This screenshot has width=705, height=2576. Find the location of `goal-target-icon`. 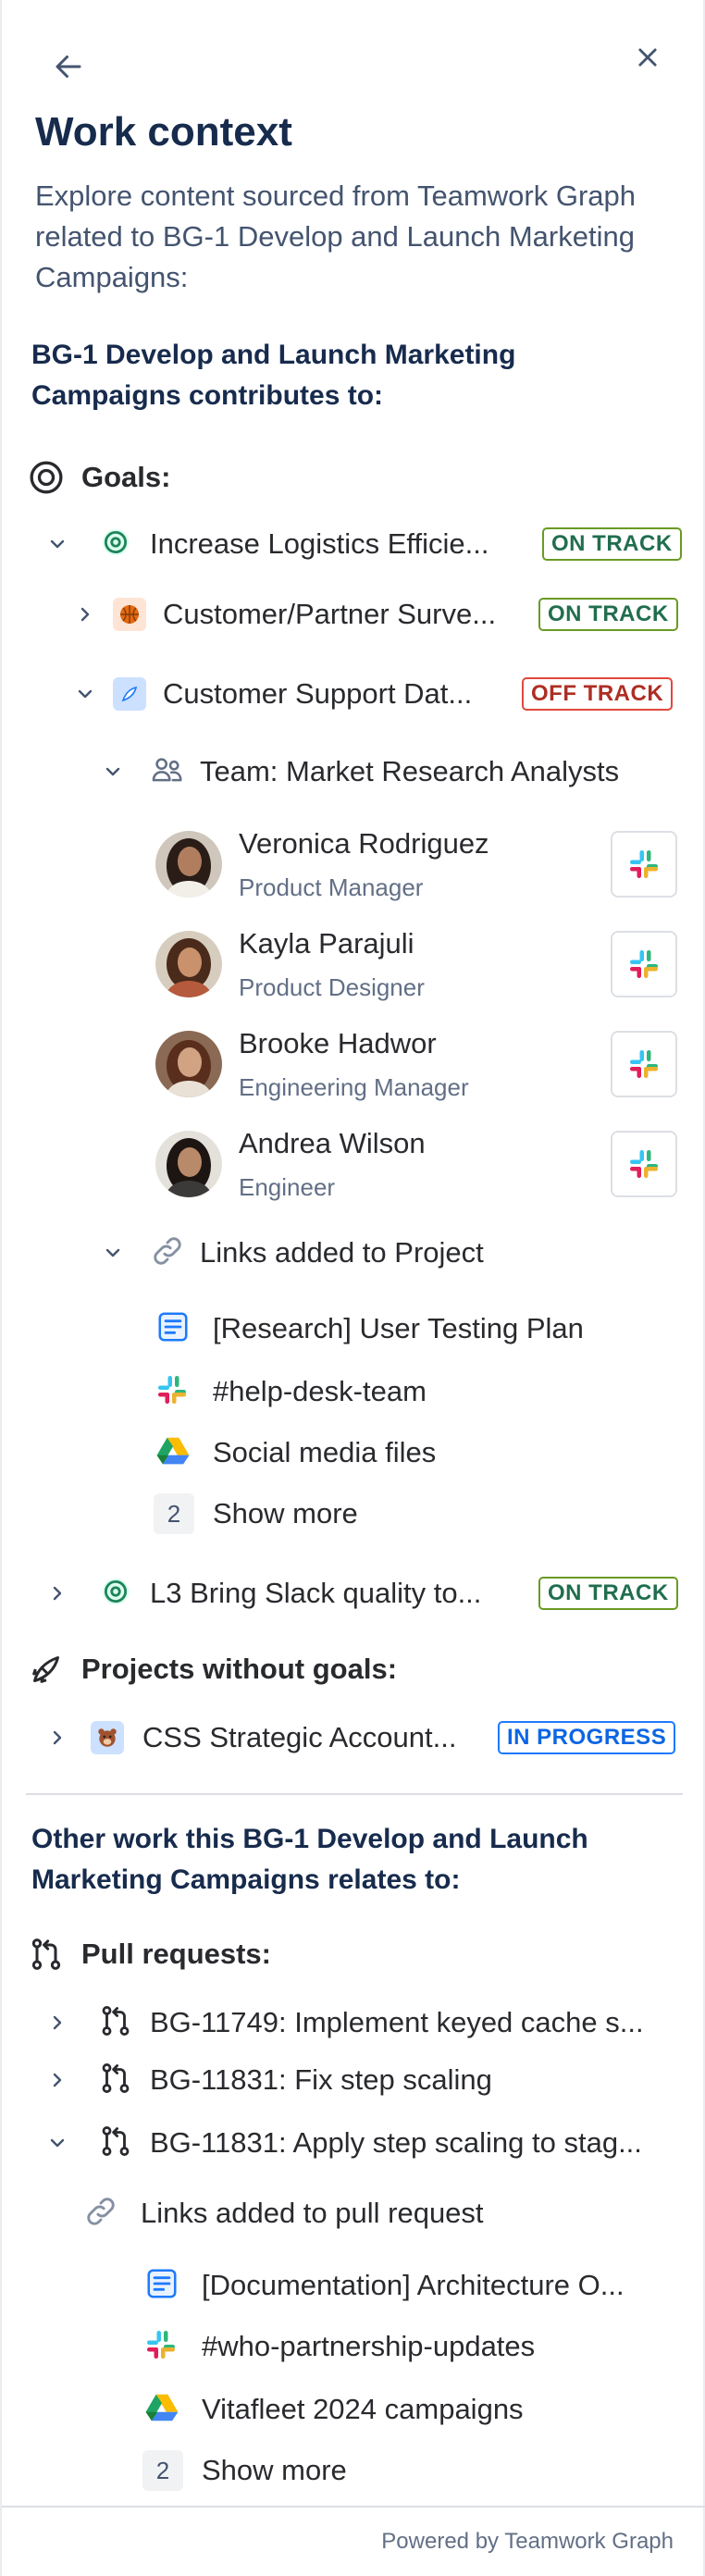

goal-target-icon is located at coordinates (46, 477).